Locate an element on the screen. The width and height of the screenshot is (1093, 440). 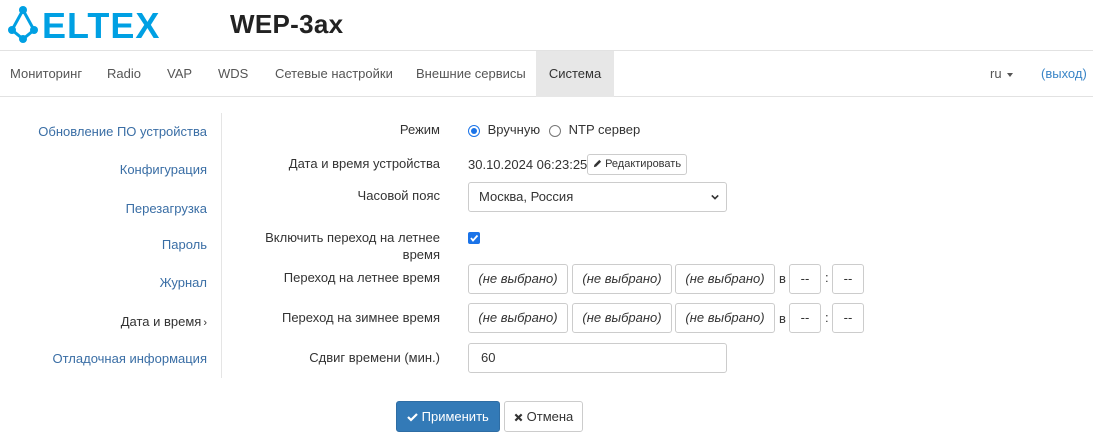
sidebar-item-firmware-update: Обновление ПО устройства is located at coordinates (122, 131).